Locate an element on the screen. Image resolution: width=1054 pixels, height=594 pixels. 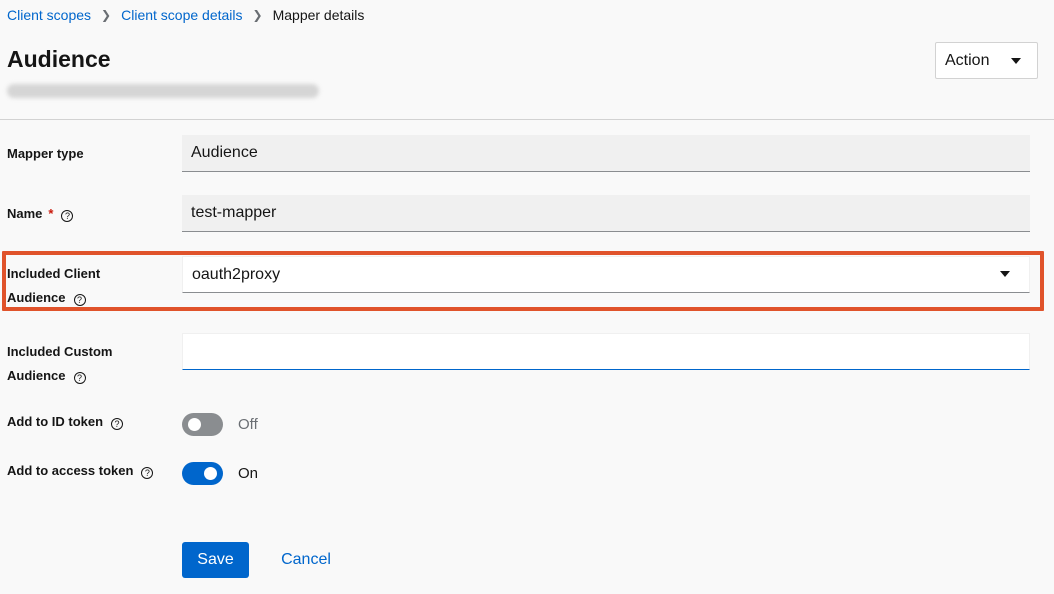
mapper-type-label: Mapper type is located at coordinates (45, 154).